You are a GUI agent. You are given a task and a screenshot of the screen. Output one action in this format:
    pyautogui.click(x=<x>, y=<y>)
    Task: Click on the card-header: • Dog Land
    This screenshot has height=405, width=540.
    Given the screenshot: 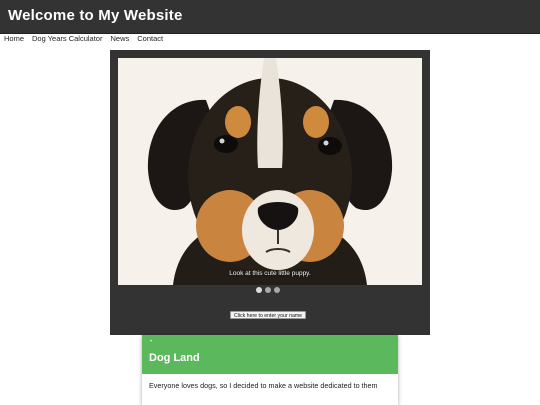 What is the action you would take?
    pyautogui.click(x=270, y=354)
    